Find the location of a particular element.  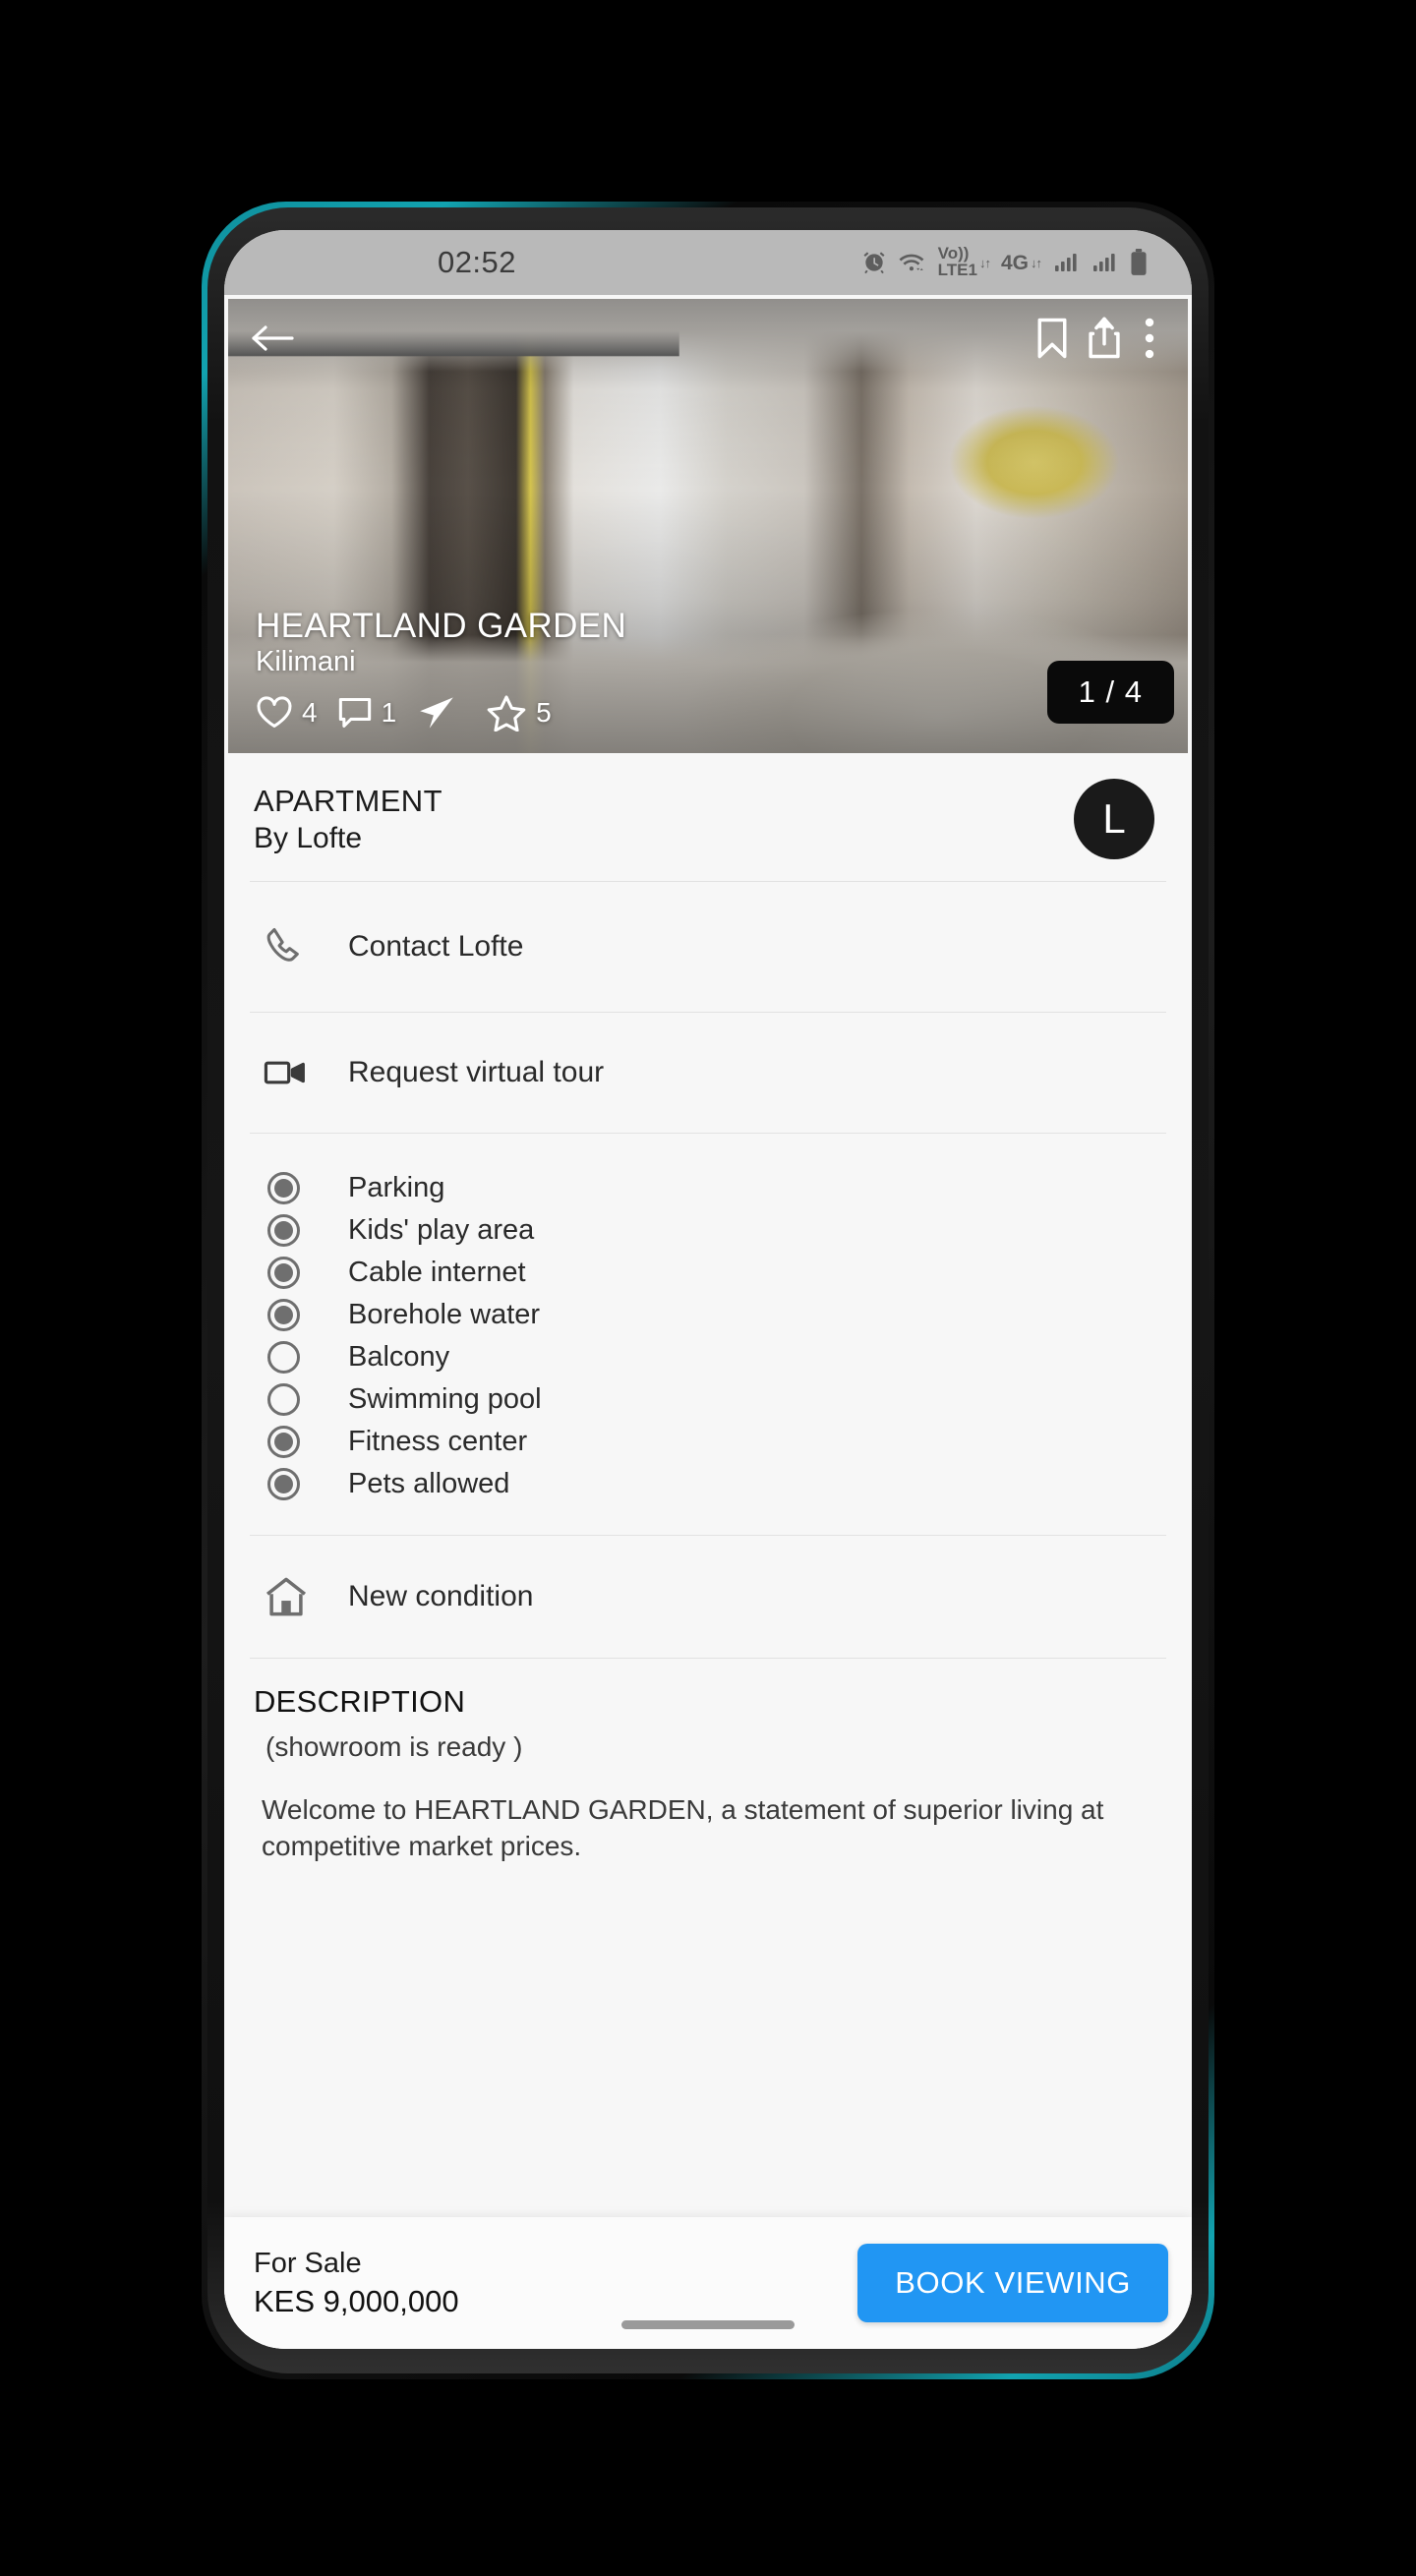

amenity-item: Swimming pool is located at coordinates (708, 1399).